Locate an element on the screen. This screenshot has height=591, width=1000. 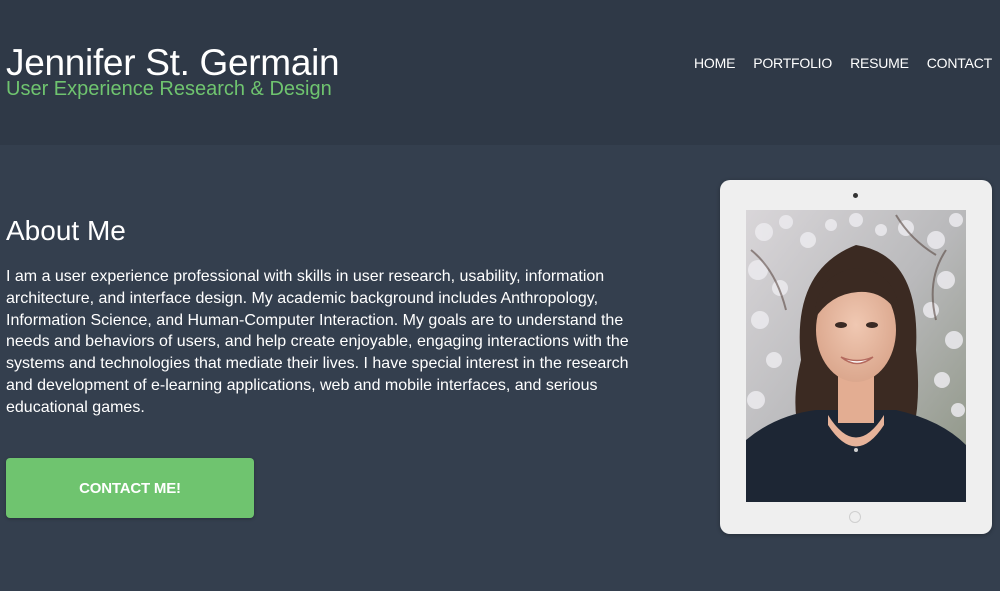
nav-item-contact: CONTACT is located at coordinates (959, 63).